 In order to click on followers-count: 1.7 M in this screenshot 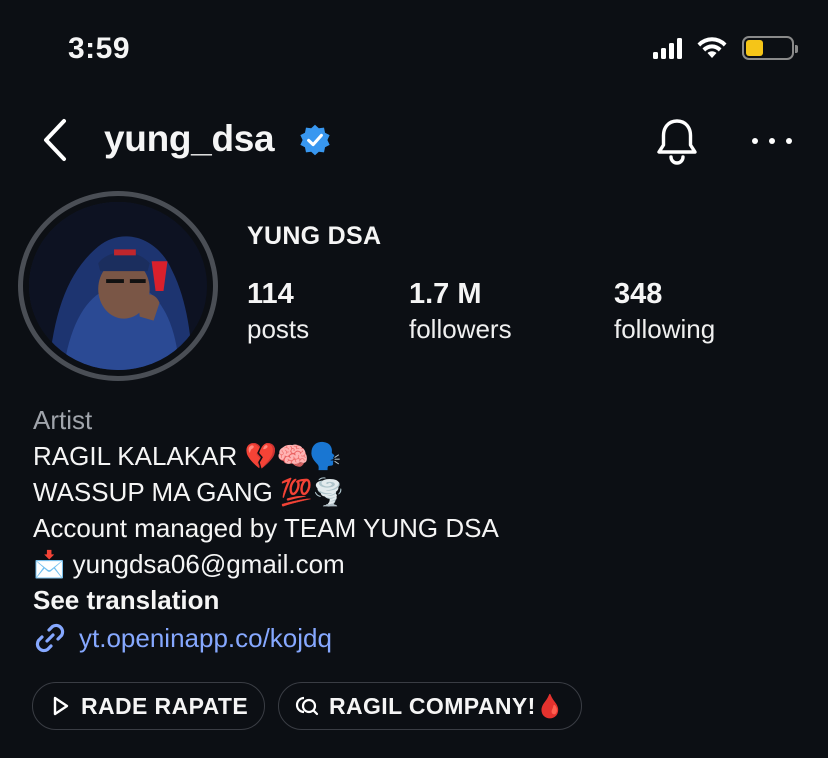, I will do `click(445, 294)`.